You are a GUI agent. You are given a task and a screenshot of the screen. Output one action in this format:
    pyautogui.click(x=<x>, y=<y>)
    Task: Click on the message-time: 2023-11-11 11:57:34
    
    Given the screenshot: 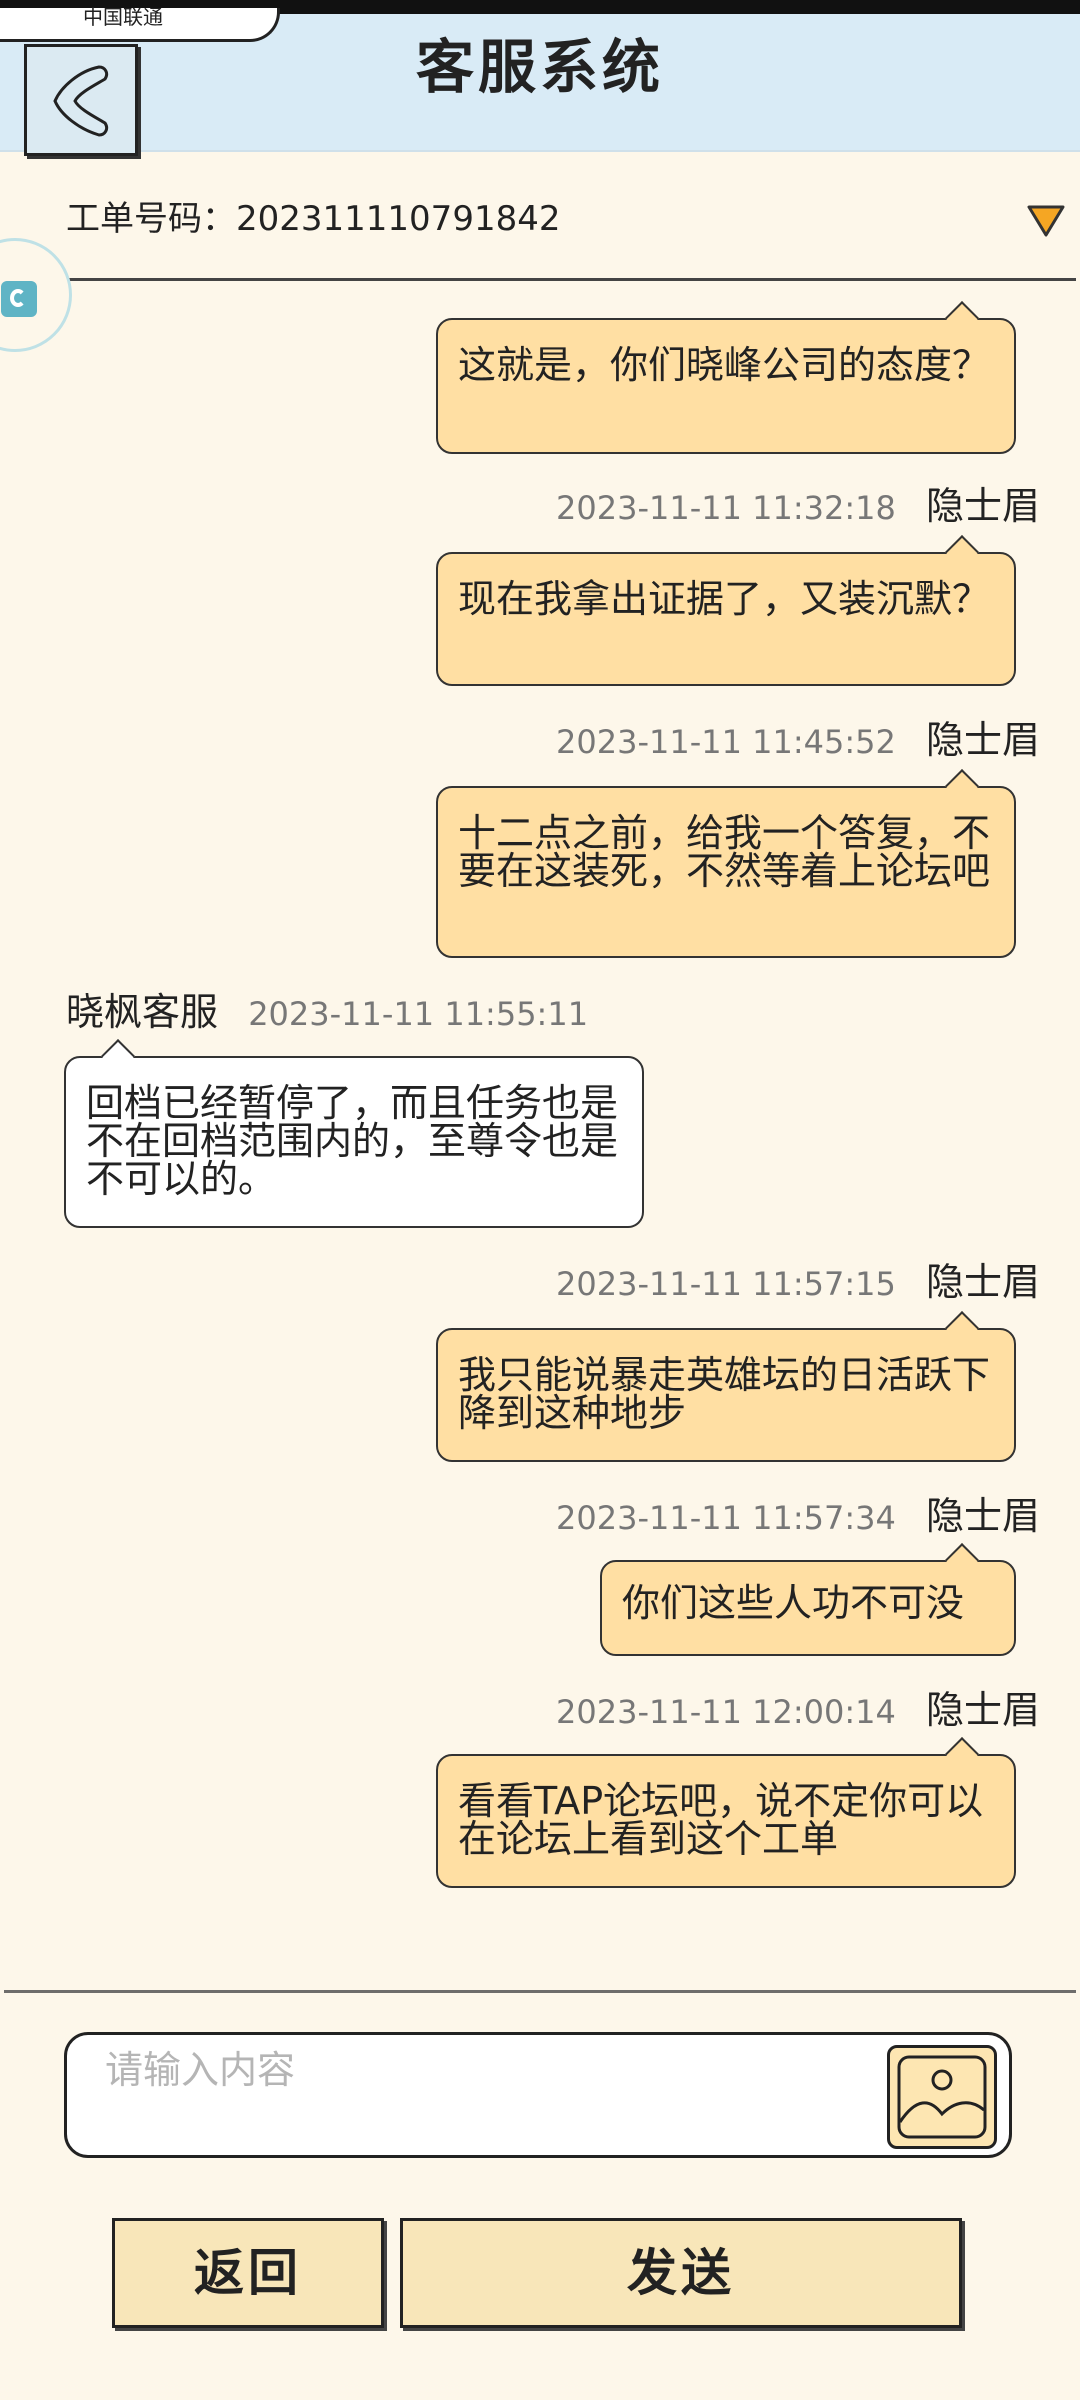 What is the action you would take?
    pyautogui.click(x=726, y=1518)
    